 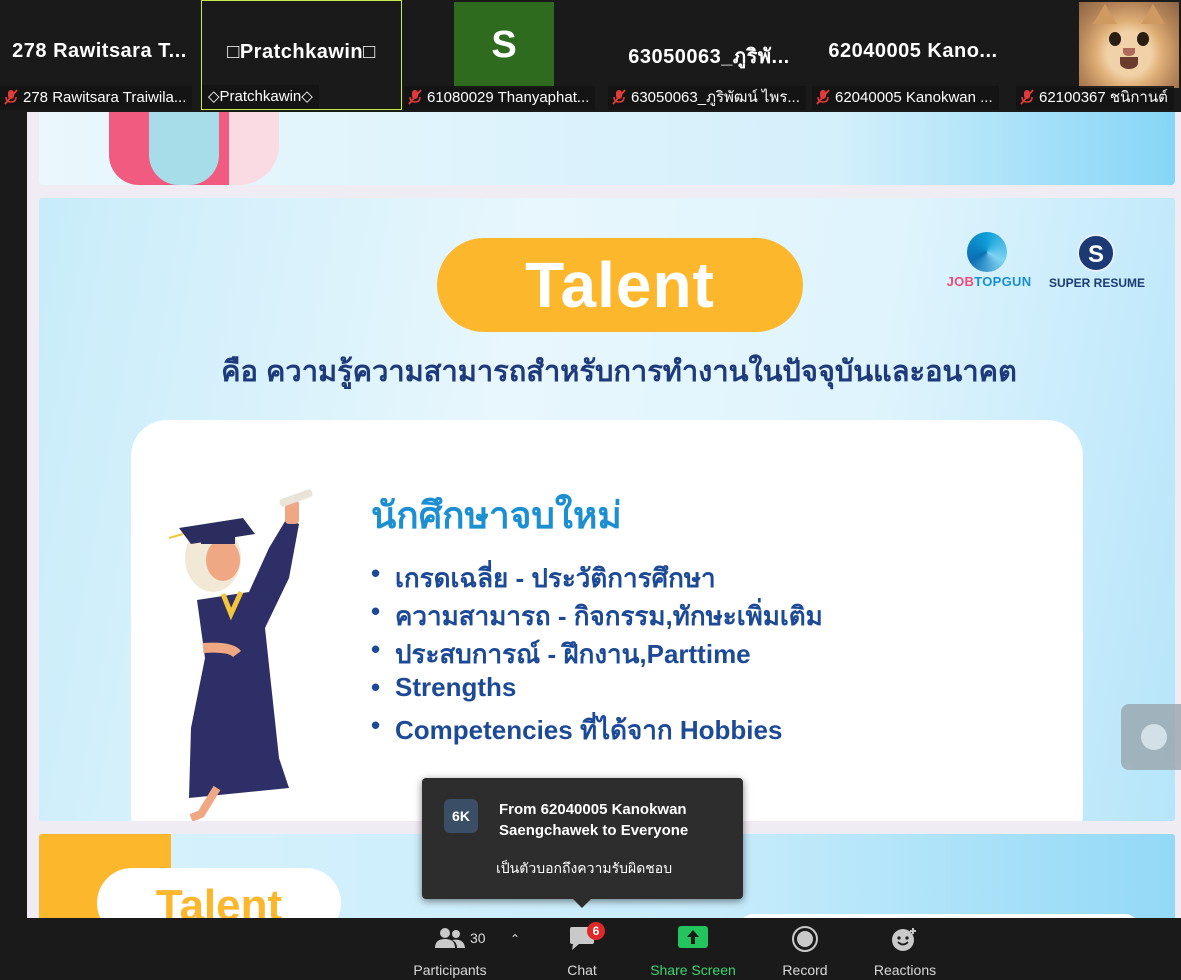 I want to click on bullet-item: ประสบการณ์ - ฝึกงาน,Parttime, so click(x=721, y=653).